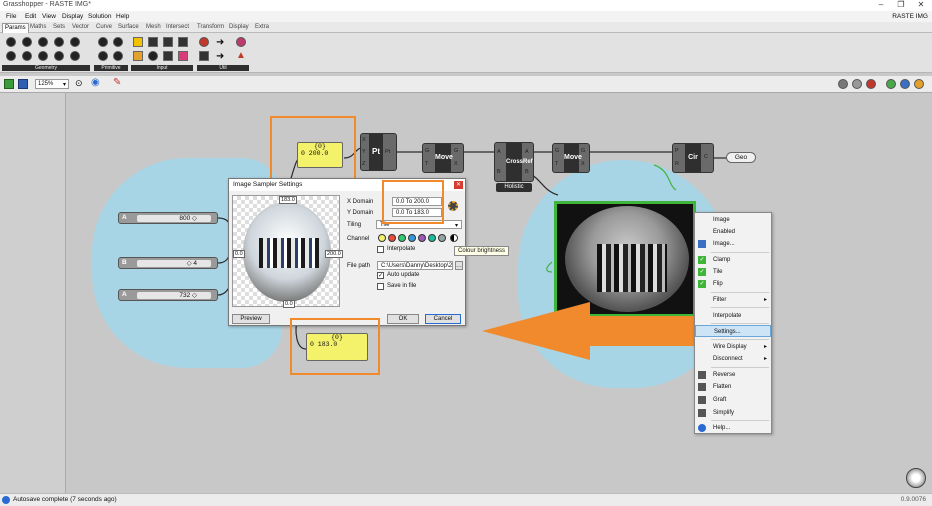 This screenshot has height=506, width=932. Describe the element at coordinates (702, 400) in the screenshot. I see `graft-icon` at that location.